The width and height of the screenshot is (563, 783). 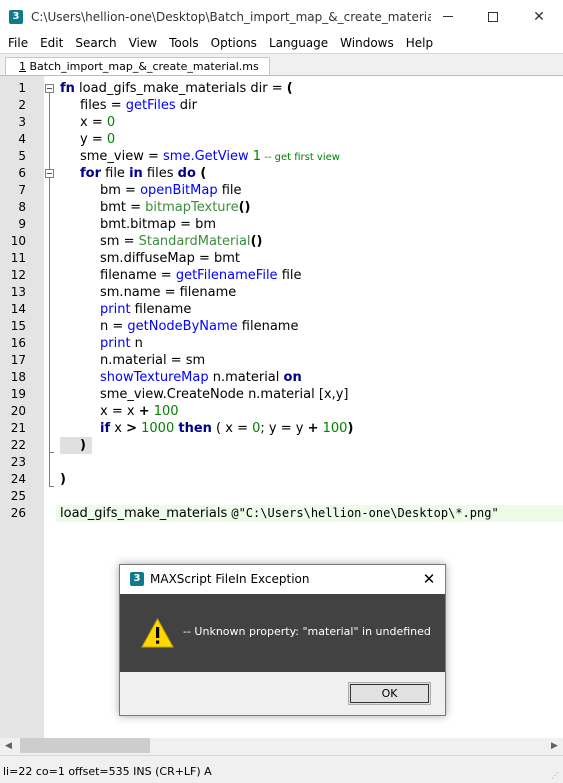 I want to click on code-line: 1 fn load_gifs_make_materials dir = (, so click(x=281, y=88).